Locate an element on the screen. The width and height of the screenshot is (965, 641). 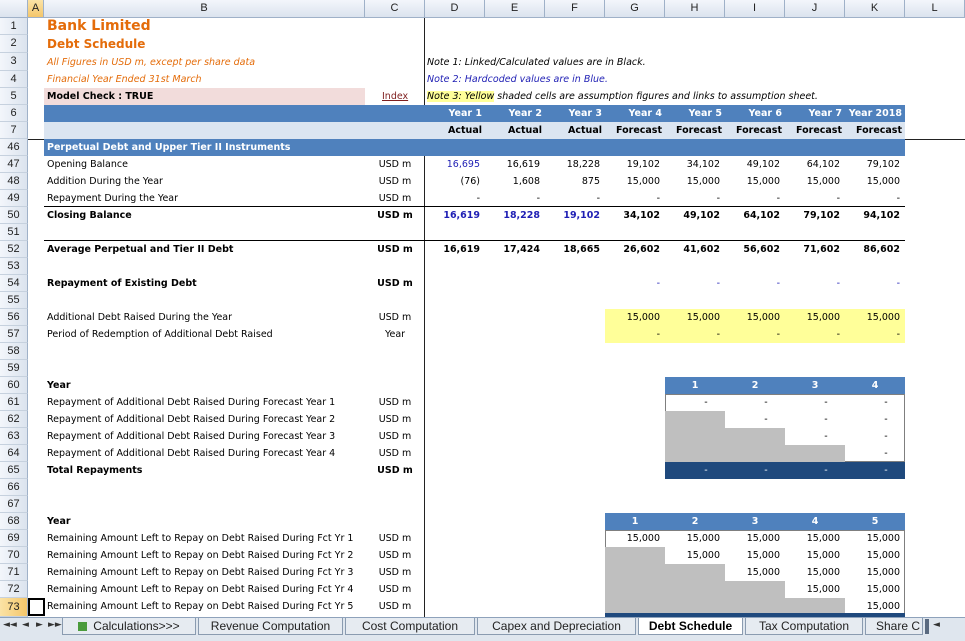
opening-balance-value: 16,619 is located at coordinates (512, 165).